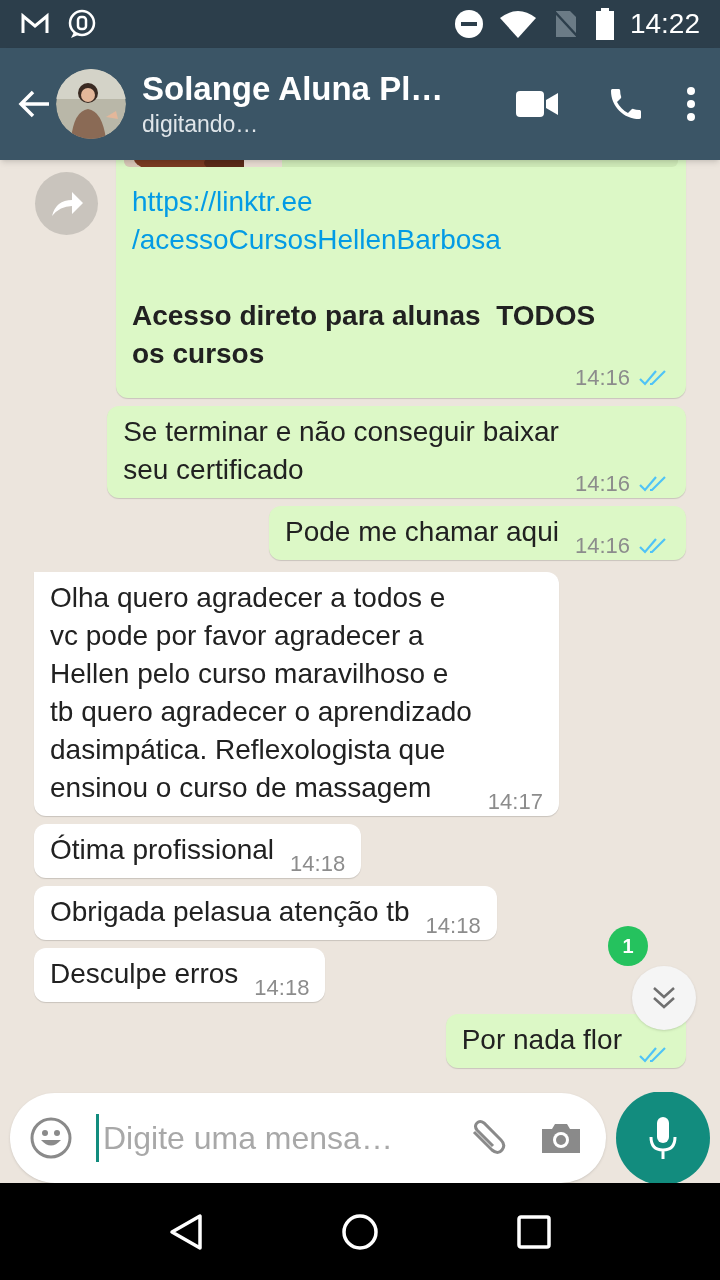  I want to click on more-options-button, so click(691, 104).